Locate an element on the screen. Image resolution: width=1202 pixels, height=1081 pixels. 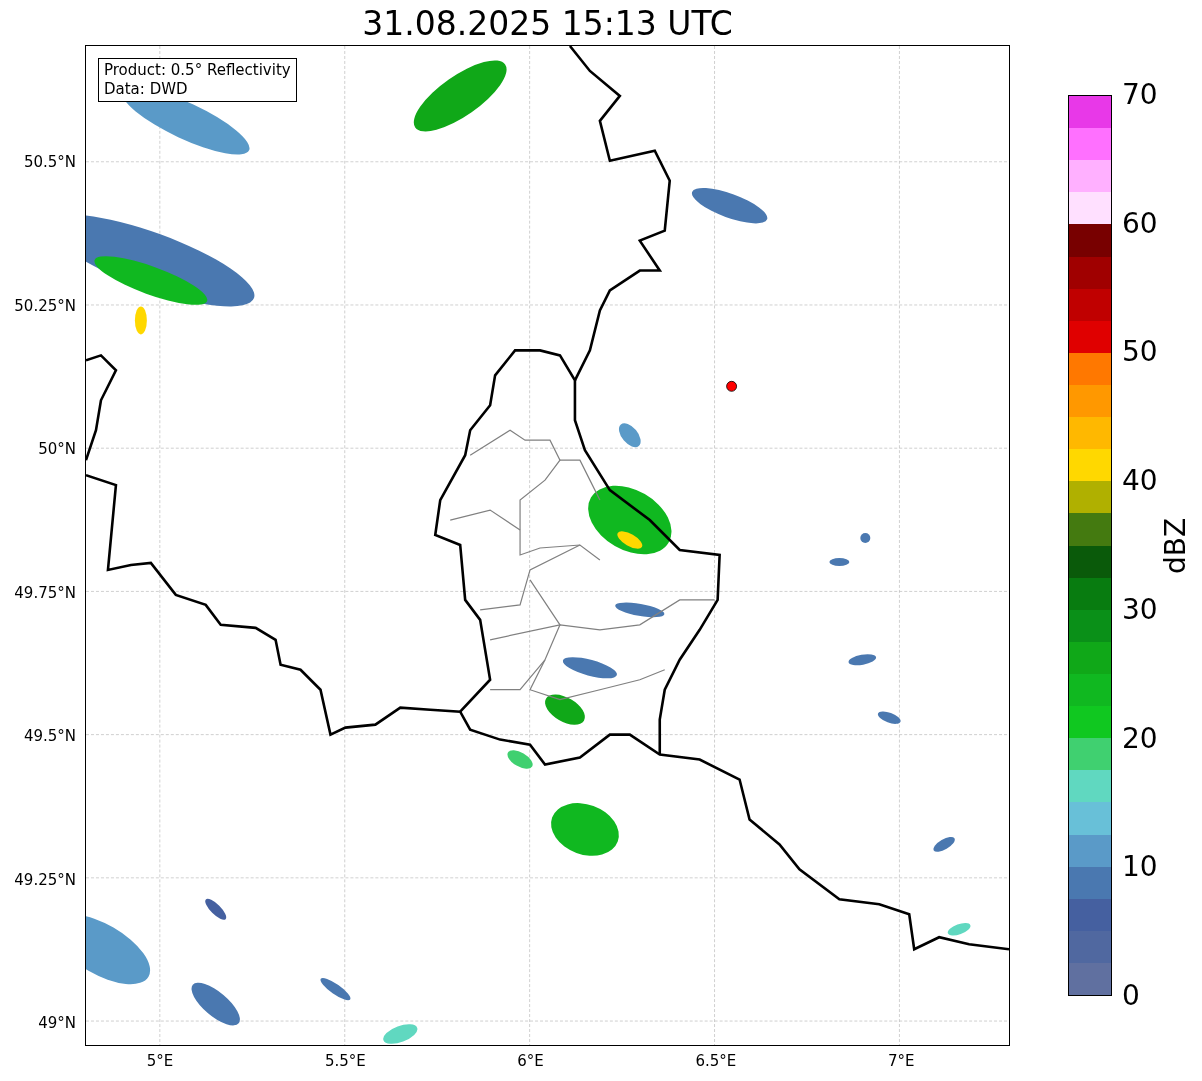
colorbar-label: dBZ is located at coordinates (1175, 546).